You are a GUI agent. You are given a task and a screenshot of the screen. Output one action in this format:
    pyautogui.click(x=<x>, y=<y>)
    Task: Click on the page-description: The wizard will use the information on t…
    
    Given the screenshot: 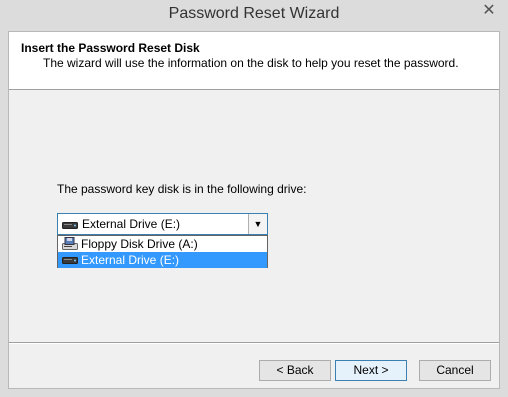 What is the action you would take?
    pyautogui.click(x=251, y=63)
    